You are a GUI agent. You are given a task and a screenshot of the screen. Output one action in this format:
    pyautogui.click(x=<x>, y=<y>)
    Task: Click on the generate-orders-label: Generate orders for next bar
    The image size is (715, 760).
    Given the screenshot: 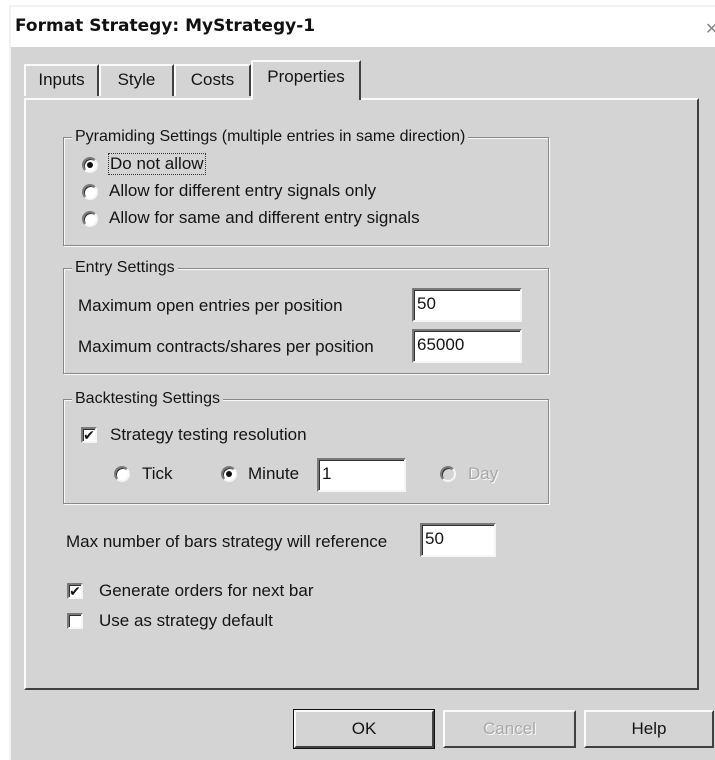 What is the action you would take?
    pyautogui.click(x=206, y=591)
    